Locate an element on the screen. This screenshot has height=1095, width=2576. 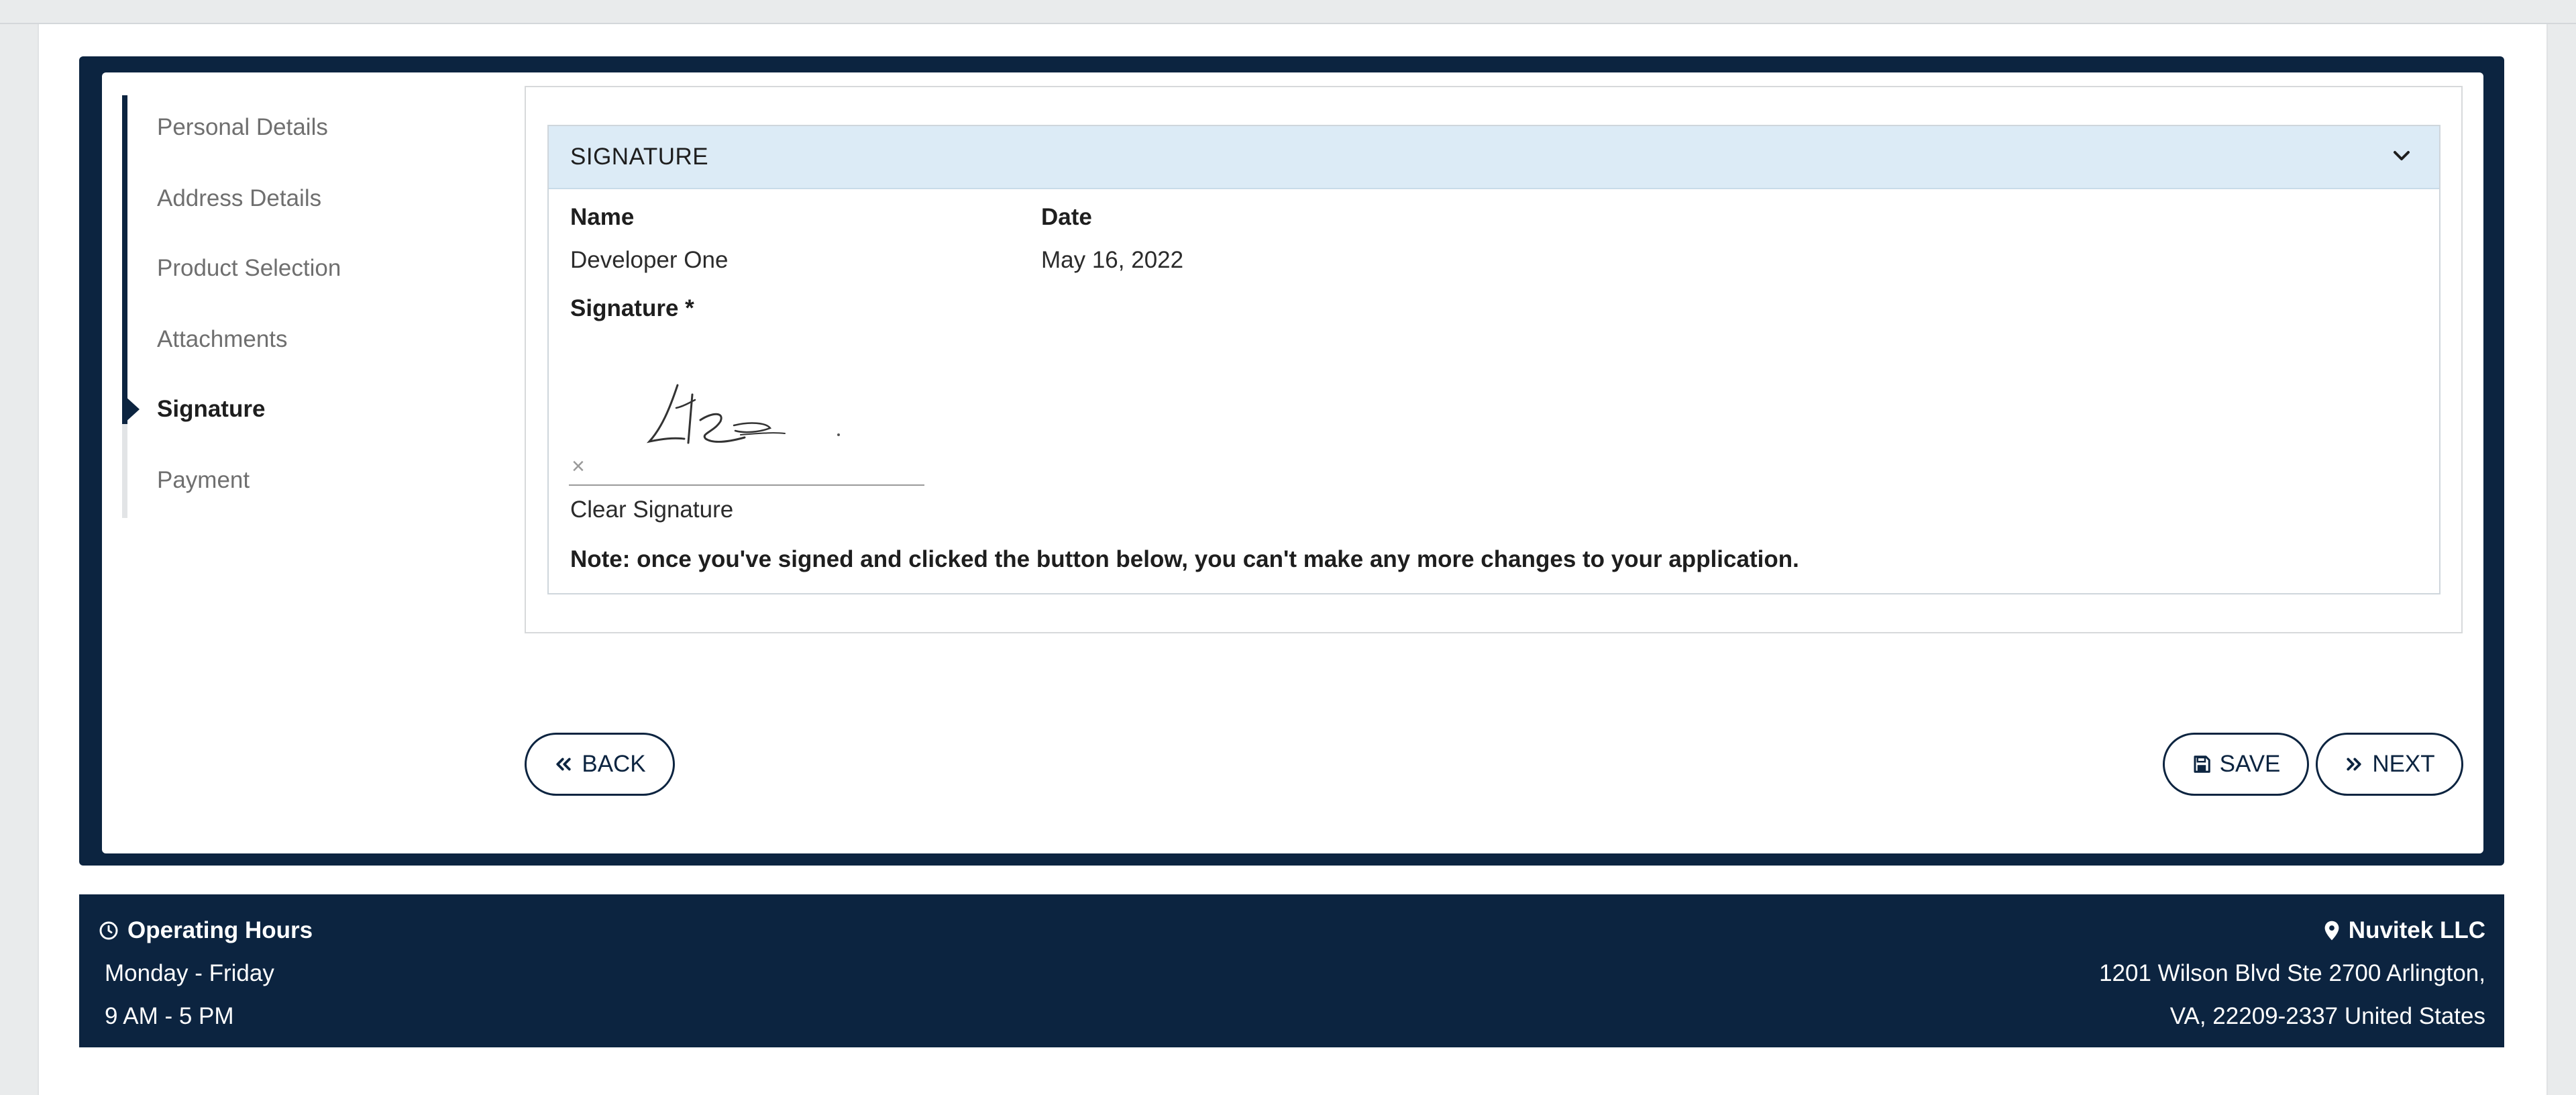
browser-top-strip is located at coordinates (1288, 12).